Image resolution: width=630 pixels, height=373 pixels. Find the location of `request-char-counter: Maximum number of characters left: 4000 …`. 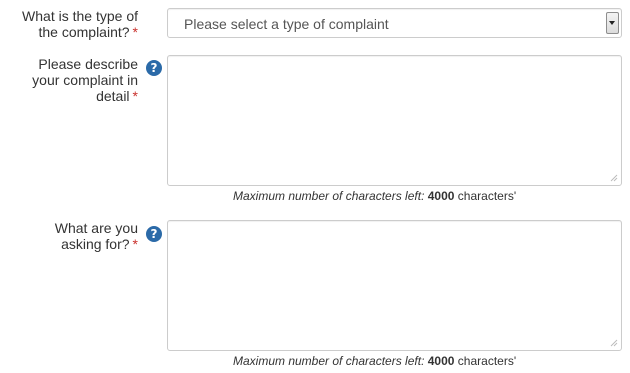

request-char-counter: Maximum number of characters left: 4000 … is located at coordinates (374, 361).